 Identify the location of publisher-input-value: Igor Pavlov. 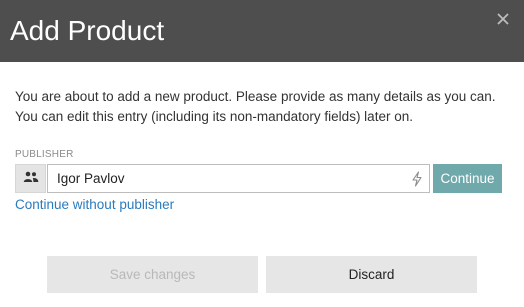
(91, 178).